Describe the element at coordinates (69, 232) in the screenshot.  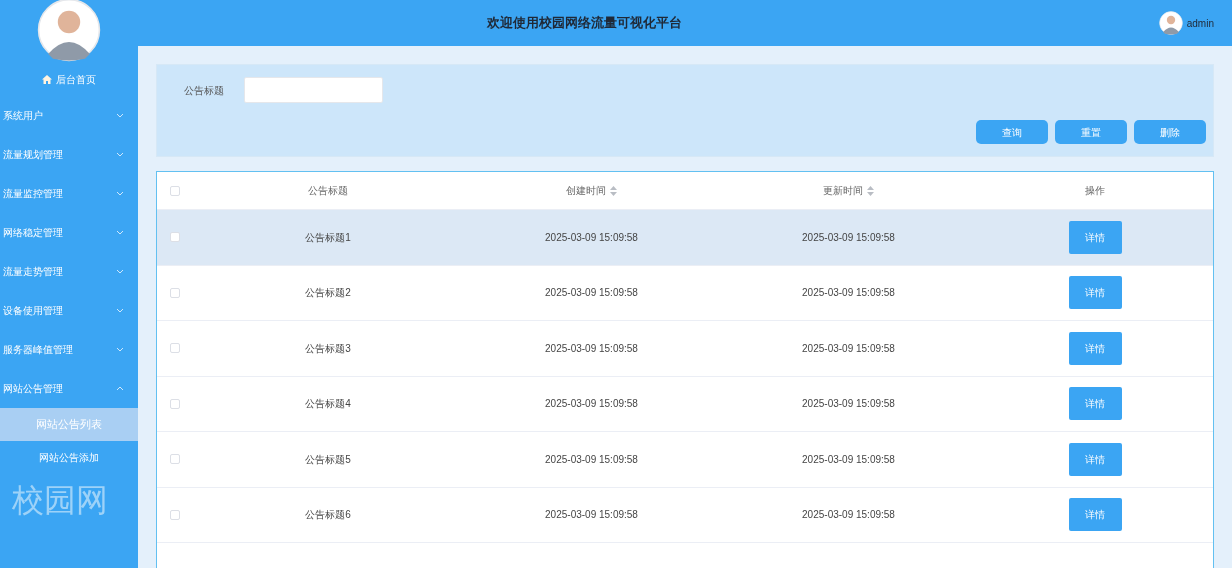
I see `sidebar-menu-item: 网络稳定管理` at that location.